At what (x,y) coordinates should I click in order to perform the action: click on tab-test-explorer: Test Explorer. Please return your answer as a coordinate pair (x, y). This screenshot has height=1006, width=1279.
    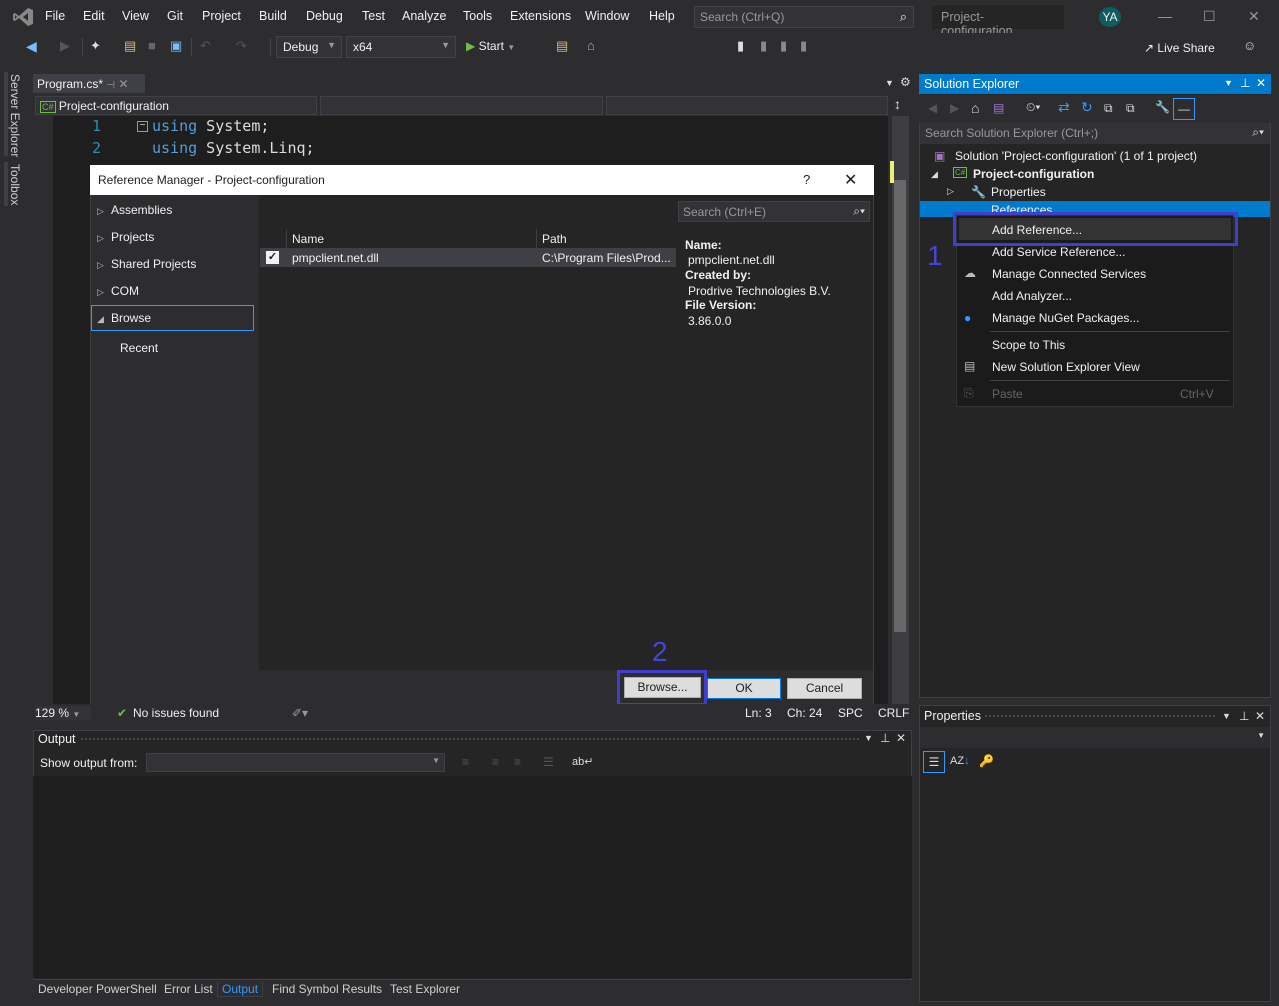
    Looking at the image, I should click on (425, 989).